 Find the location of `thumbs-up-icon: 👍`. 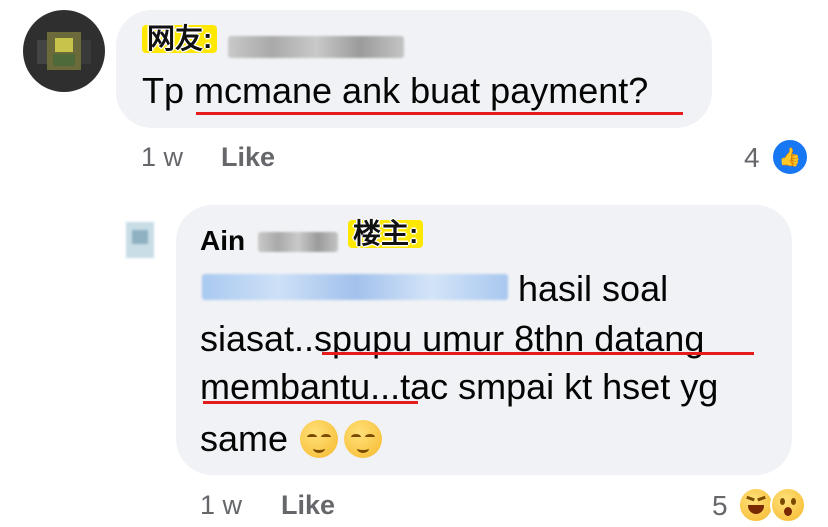

thumbs-up-icon: 👍 is located at coordinates (790, 157).